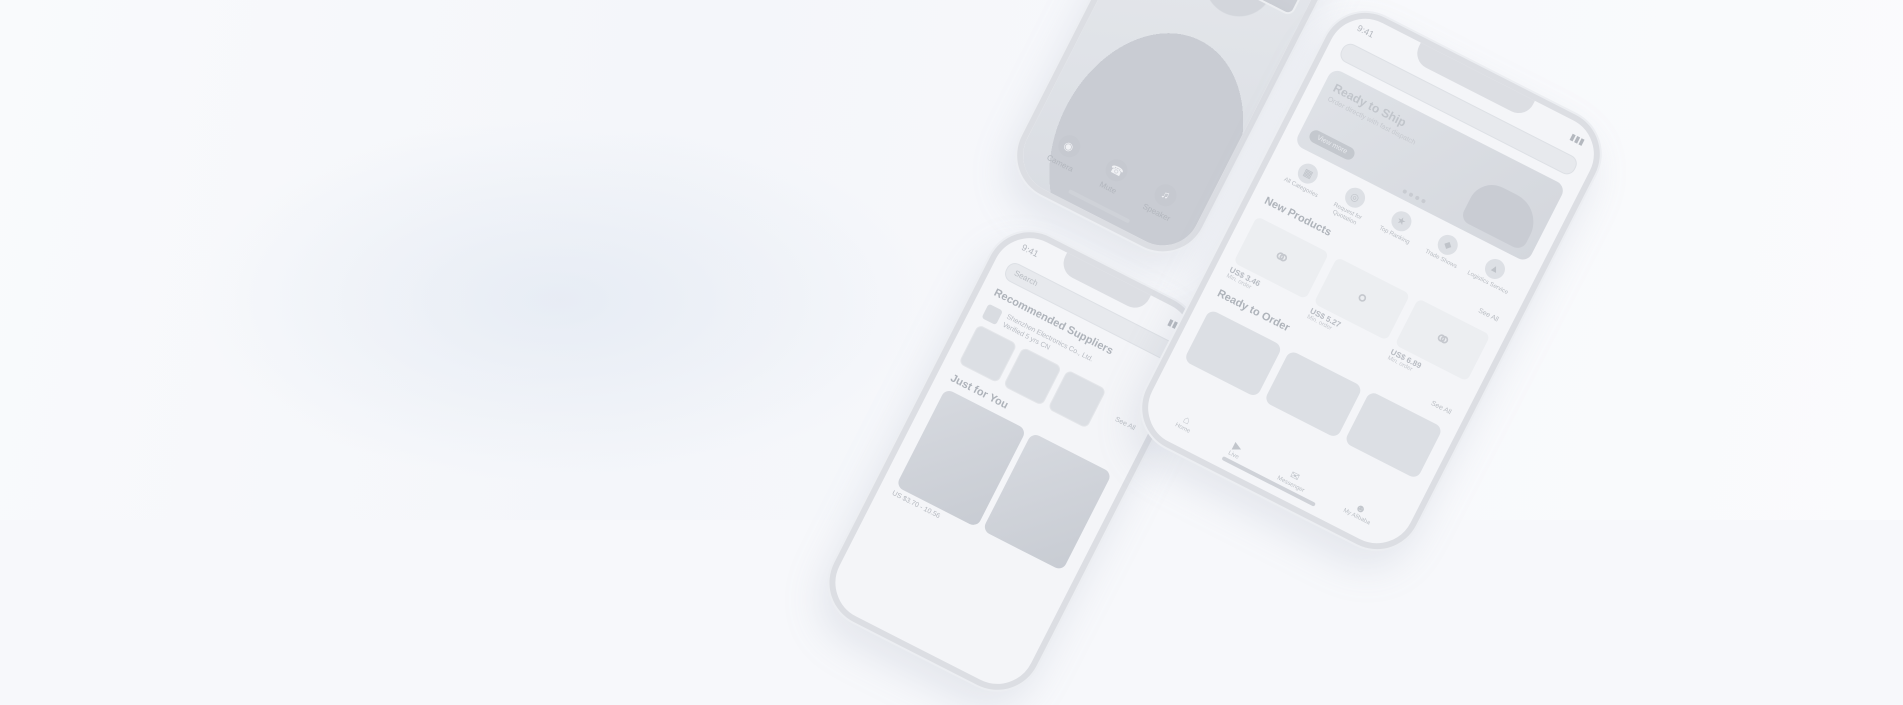 The width and height of the screenshot is (1903, 705). I want to click on battery-icon: ▮▮▮, so click(1577, 139).